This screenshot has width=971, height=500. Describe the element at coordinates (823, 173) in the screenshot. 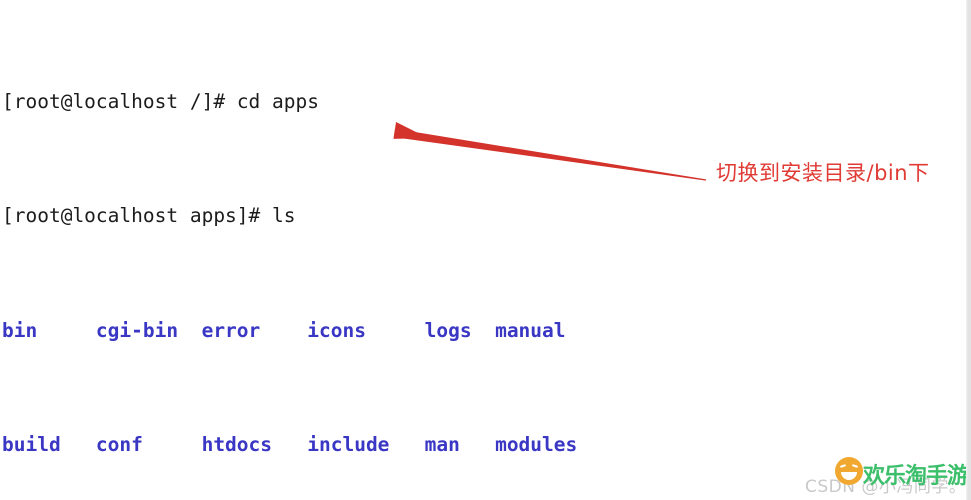

I see `annotation-label: 切换到安装目录/bin下` at that location.